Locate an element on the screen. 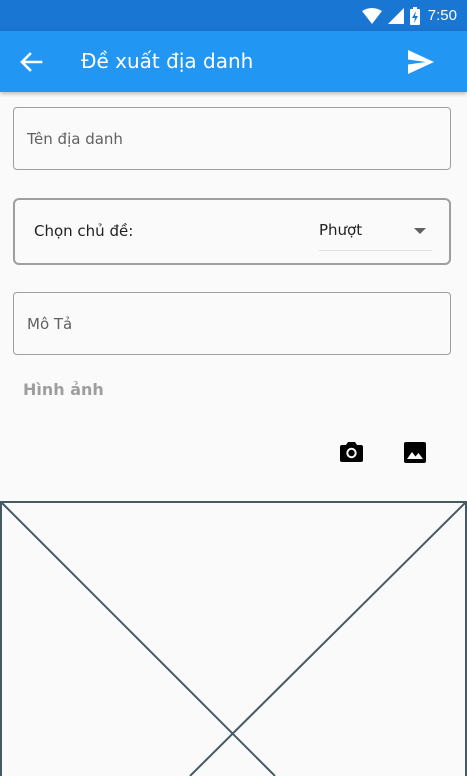  page-title: Đề xuất địa danh is located at coordinates (167, 61).